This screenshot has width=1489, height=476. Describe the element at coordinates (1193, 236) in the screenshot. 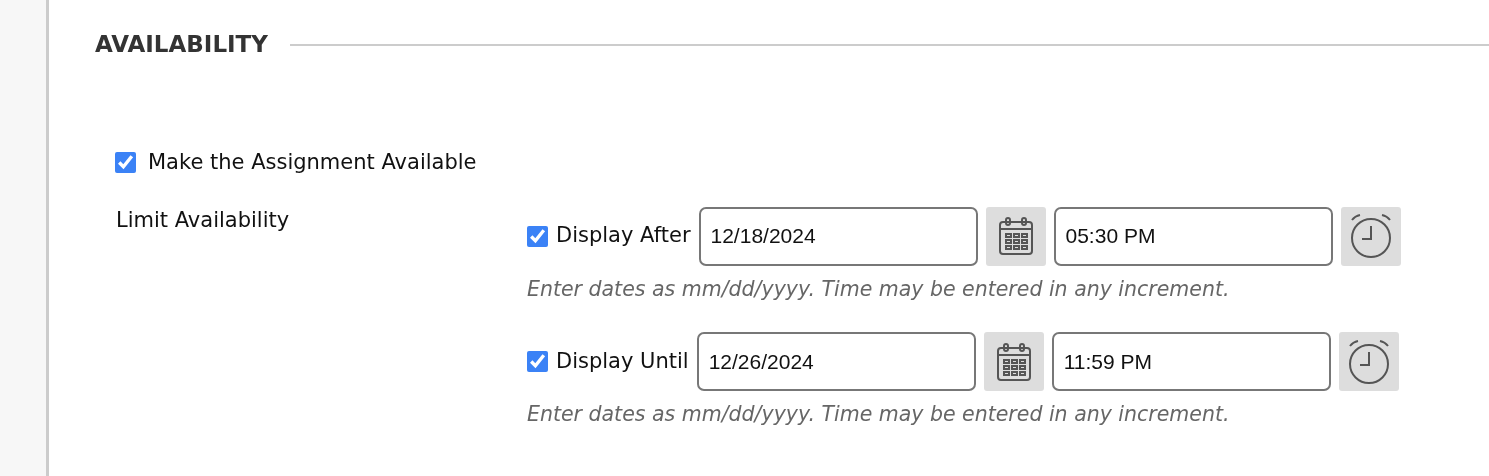

I see `time-field: 05:30 PM` at that location.